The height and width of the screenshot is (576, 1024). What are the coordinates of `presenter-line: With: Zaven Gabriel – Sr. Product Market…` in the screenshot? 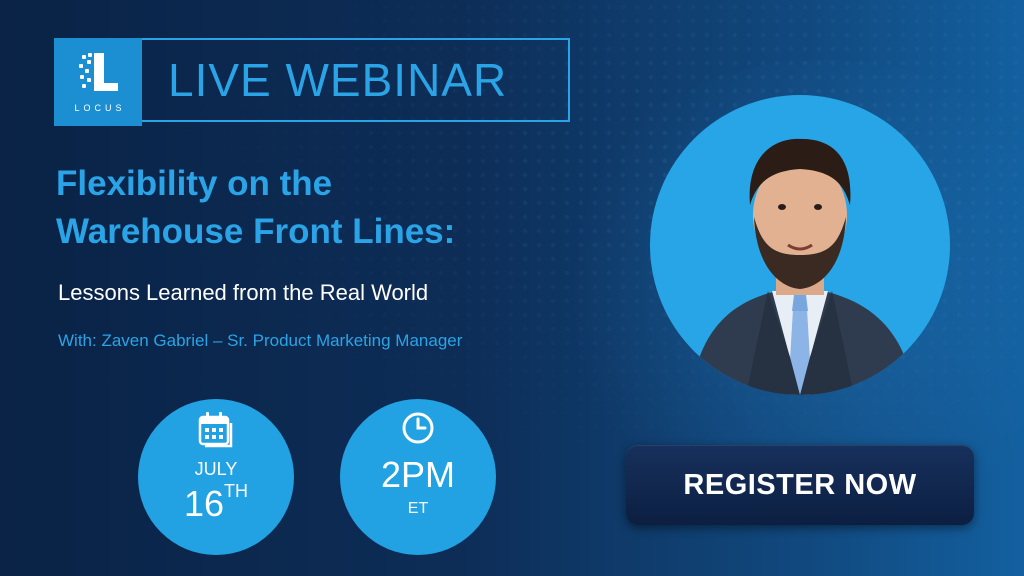 It's located at (260, 340).